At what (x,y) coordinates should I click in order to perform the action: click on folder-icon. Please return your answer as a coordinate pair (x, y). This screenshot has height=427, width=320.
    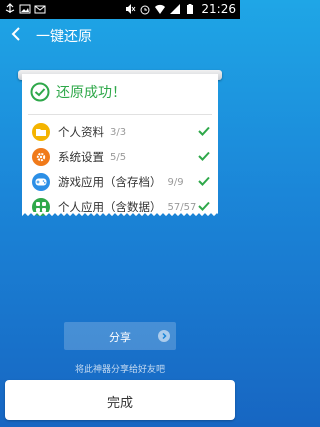
    Looking at the image, I should click on (41, 132).